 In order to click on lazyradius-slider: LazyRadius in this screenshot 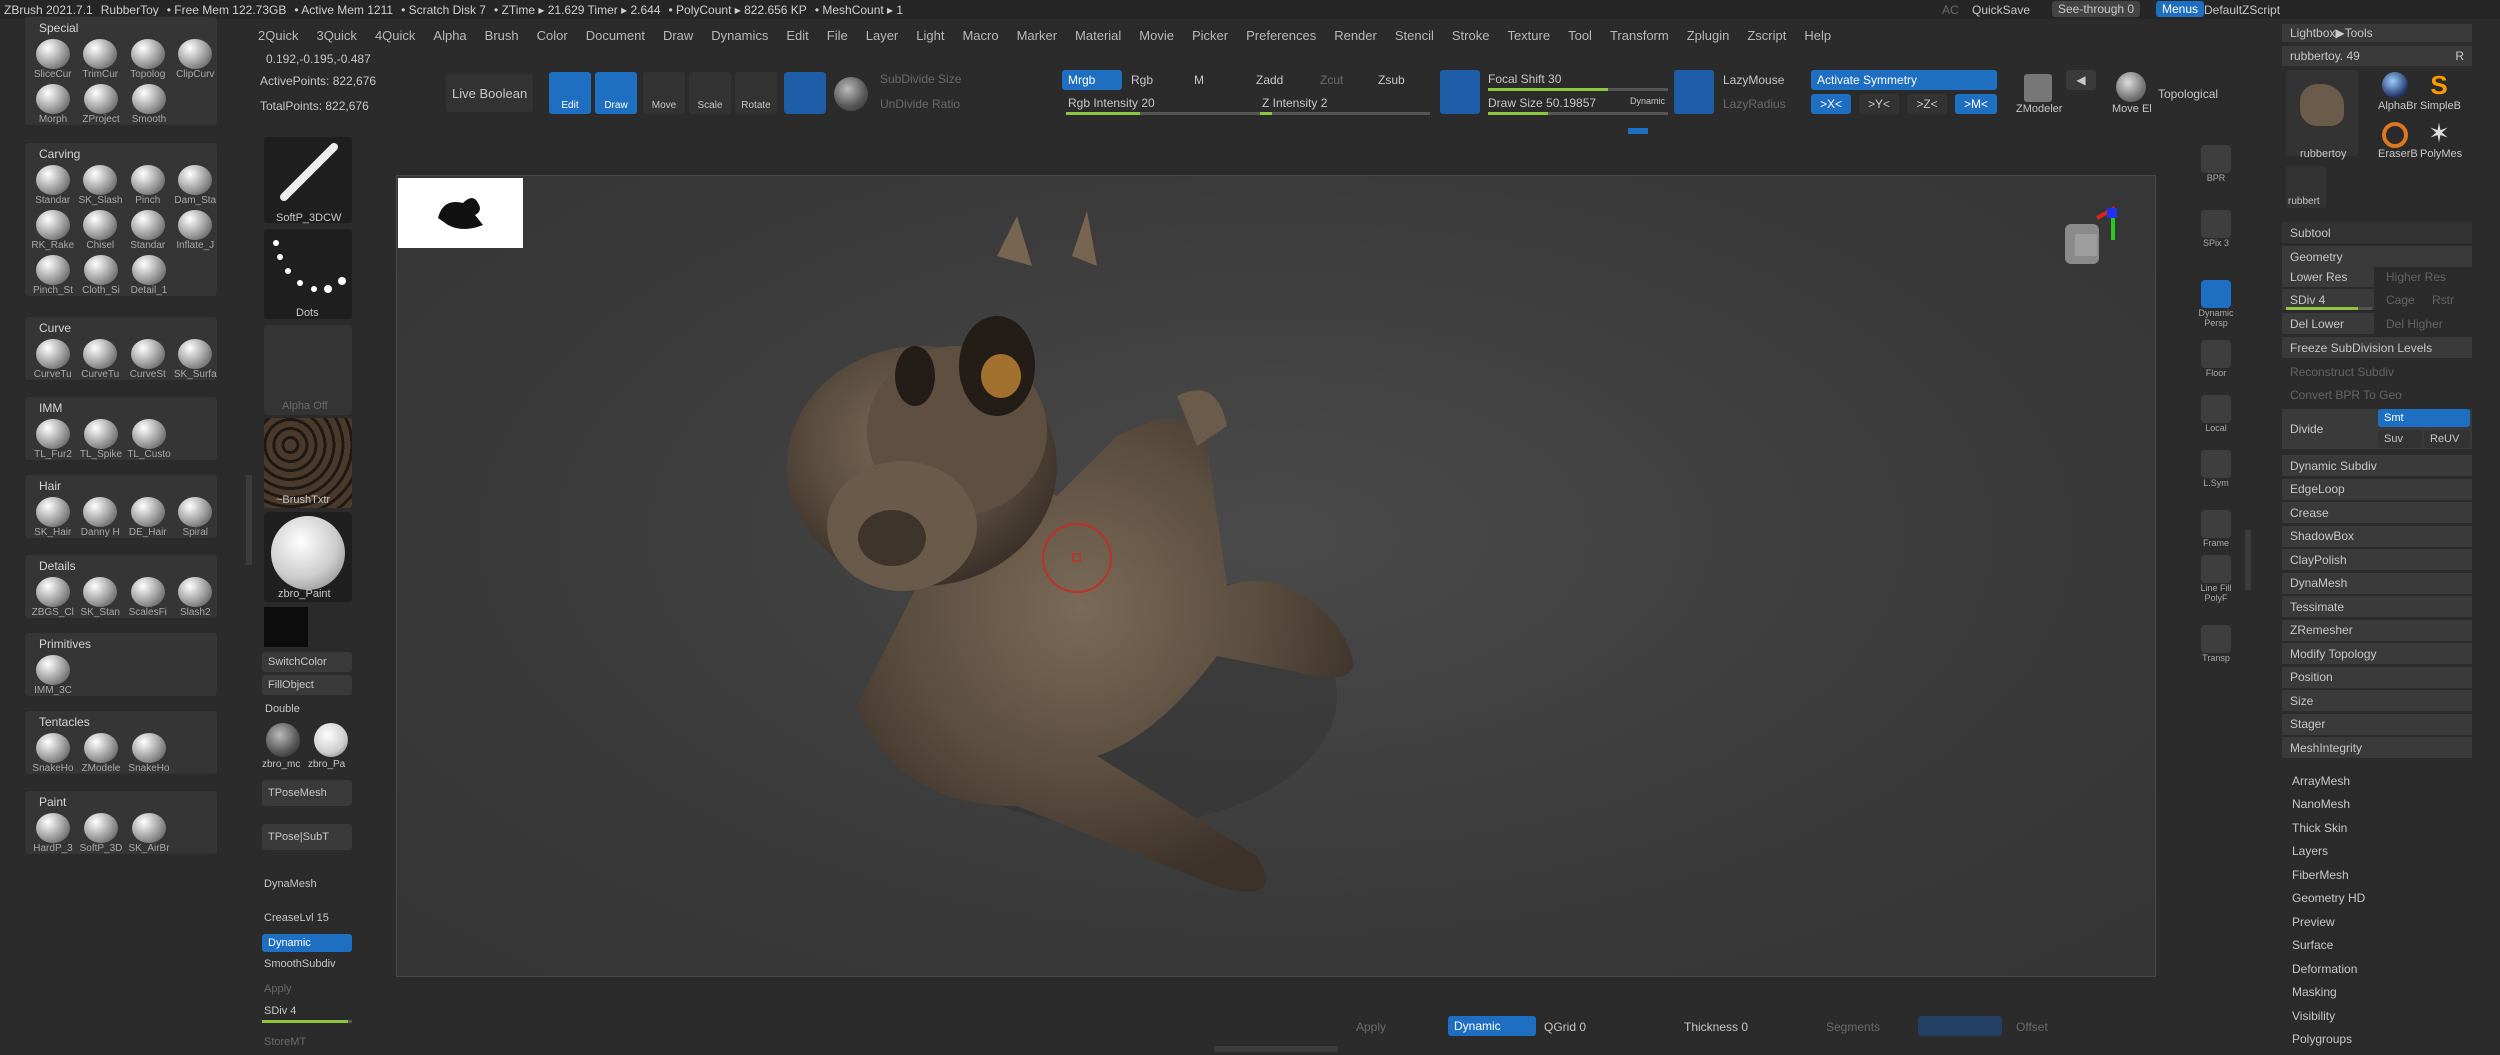, I will do `click(1754, 104)`.